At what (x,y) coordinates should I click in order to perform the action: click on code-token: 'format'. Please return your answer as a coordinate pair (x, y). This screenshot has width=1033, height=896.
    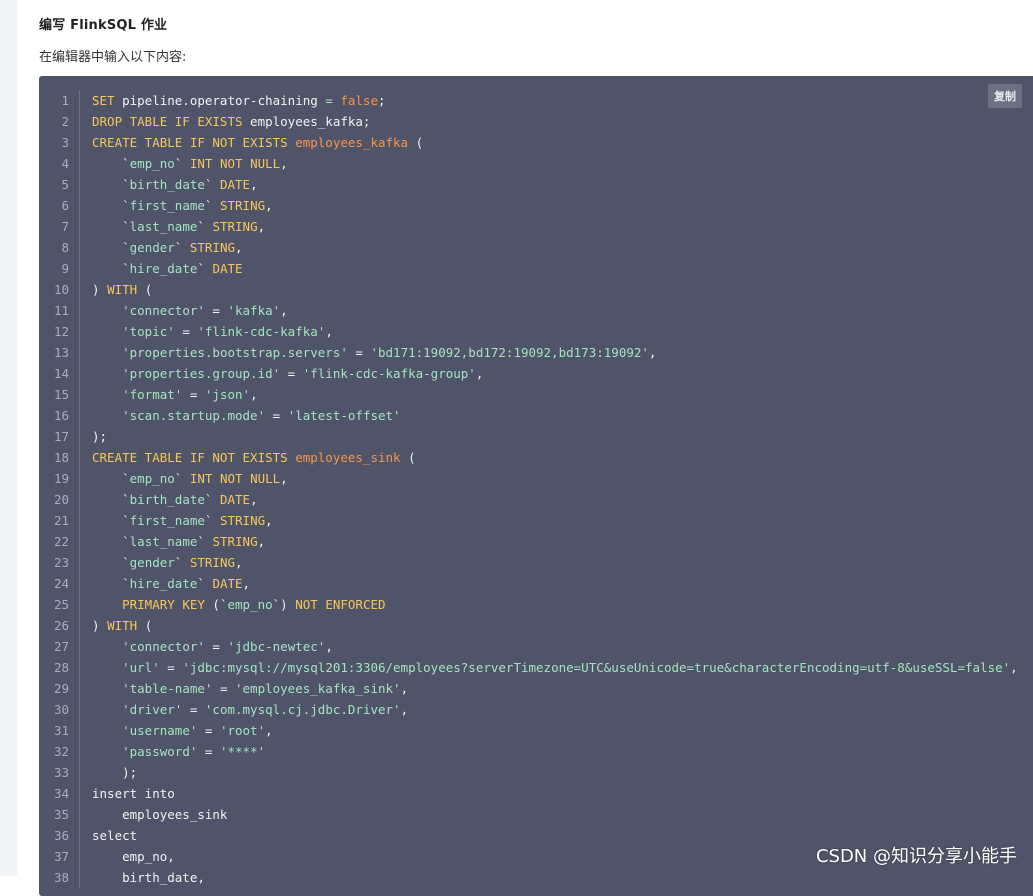
    Looking at the image, I should click on (152, 394).